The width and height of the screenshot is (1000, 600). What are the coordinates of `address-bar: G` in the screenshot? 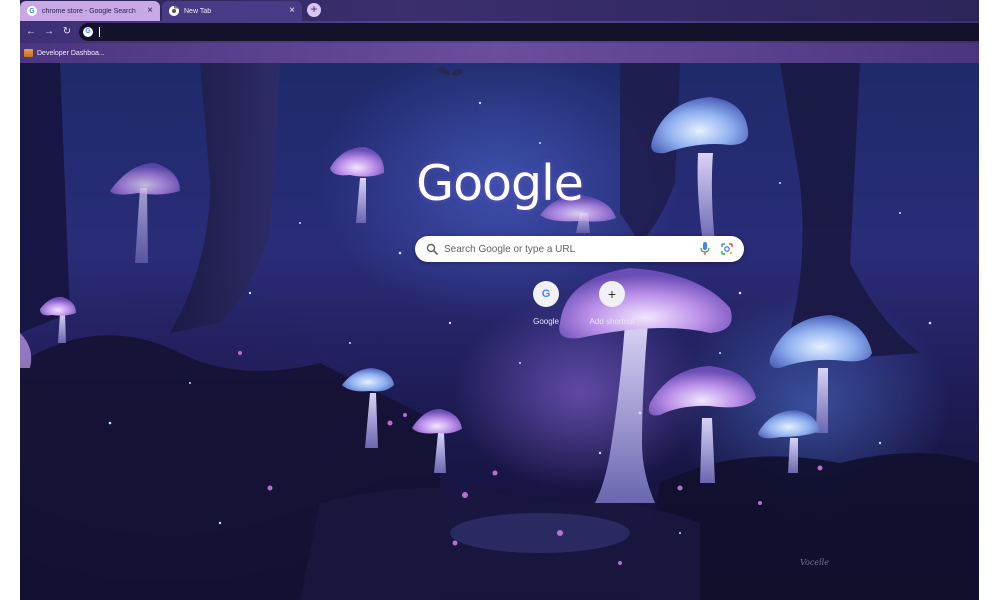 It's located at (529, 32).